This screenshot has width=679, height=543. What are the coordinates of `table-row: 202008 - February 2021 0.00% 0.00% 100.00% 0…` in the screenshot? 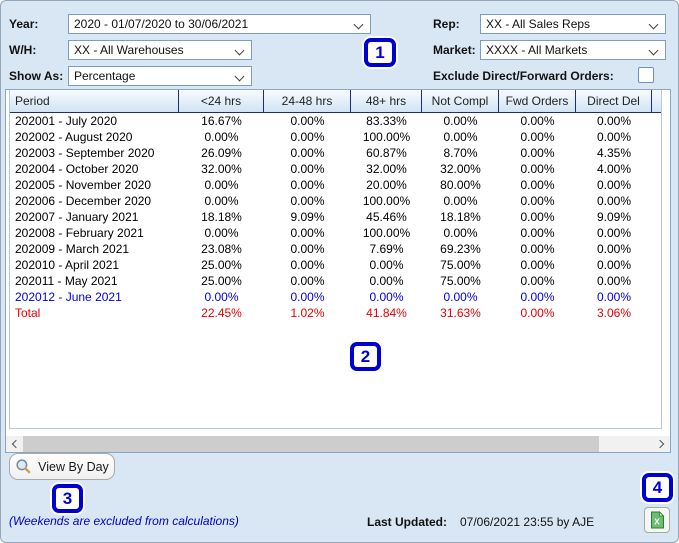 It's located at (335, 233).